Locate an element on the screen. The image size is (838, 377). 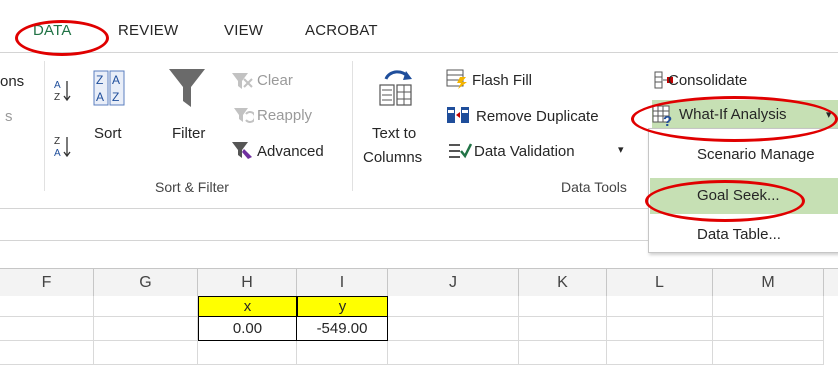
cell-h-x-header: x is located at coordinates (247, 306).